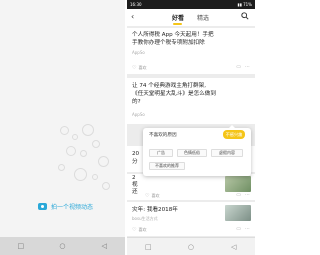  Describe the element at coordinates (136, 102) in the screenshot. I see `article-title-line: 的?` at that location.